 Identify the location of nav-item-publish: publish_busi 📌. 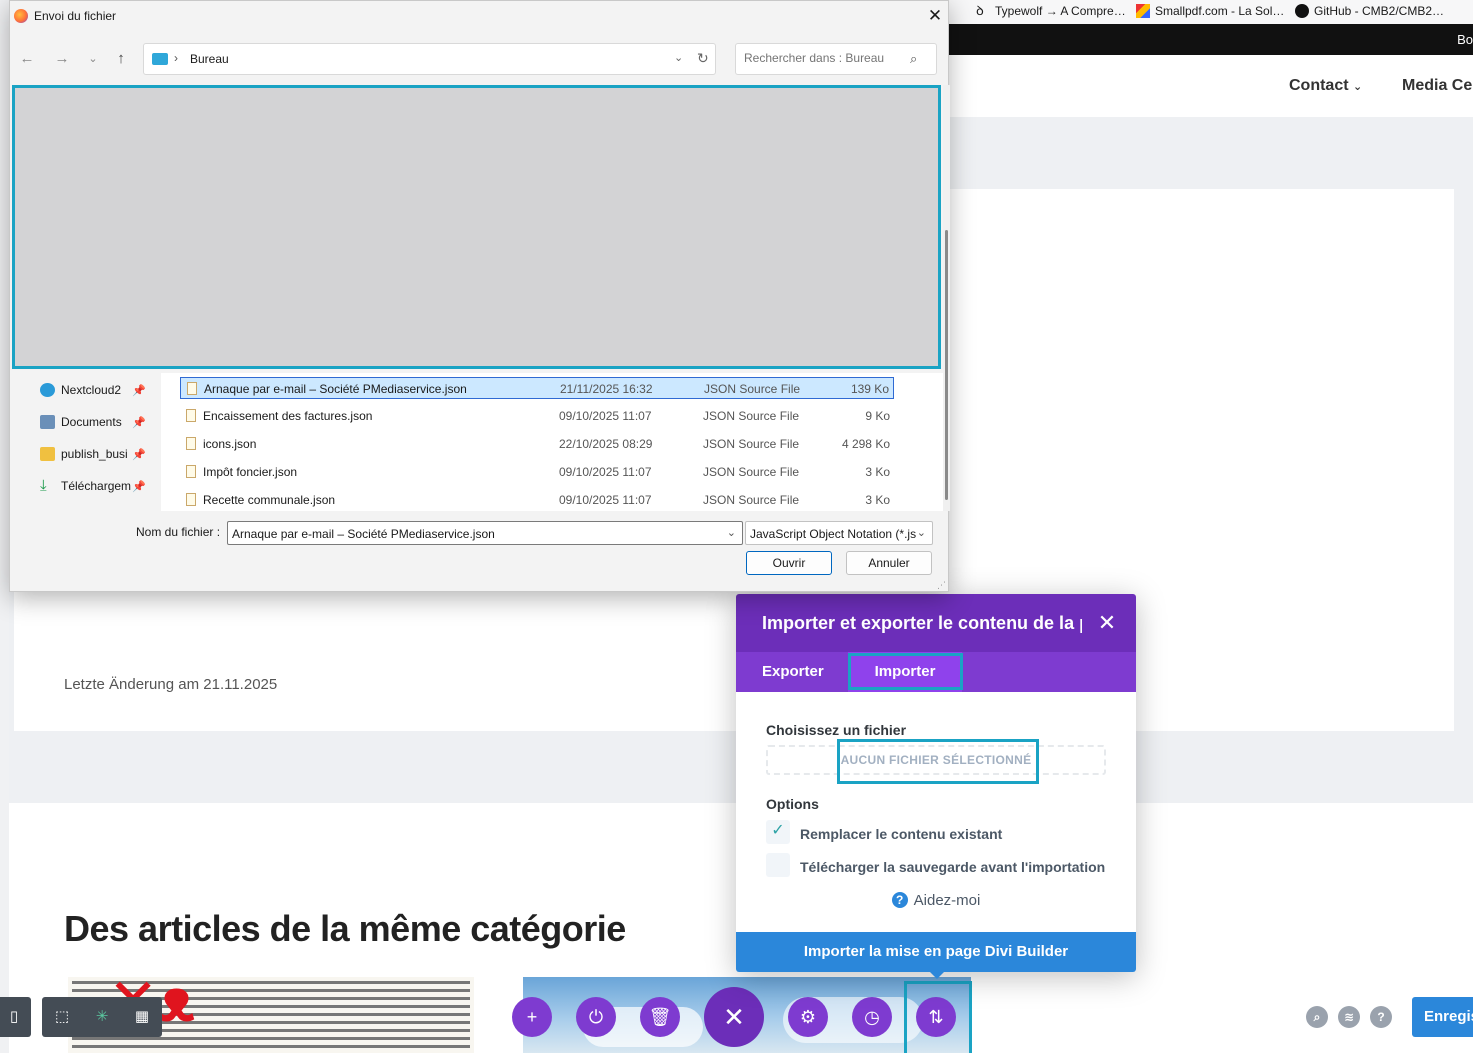
(93, 454).